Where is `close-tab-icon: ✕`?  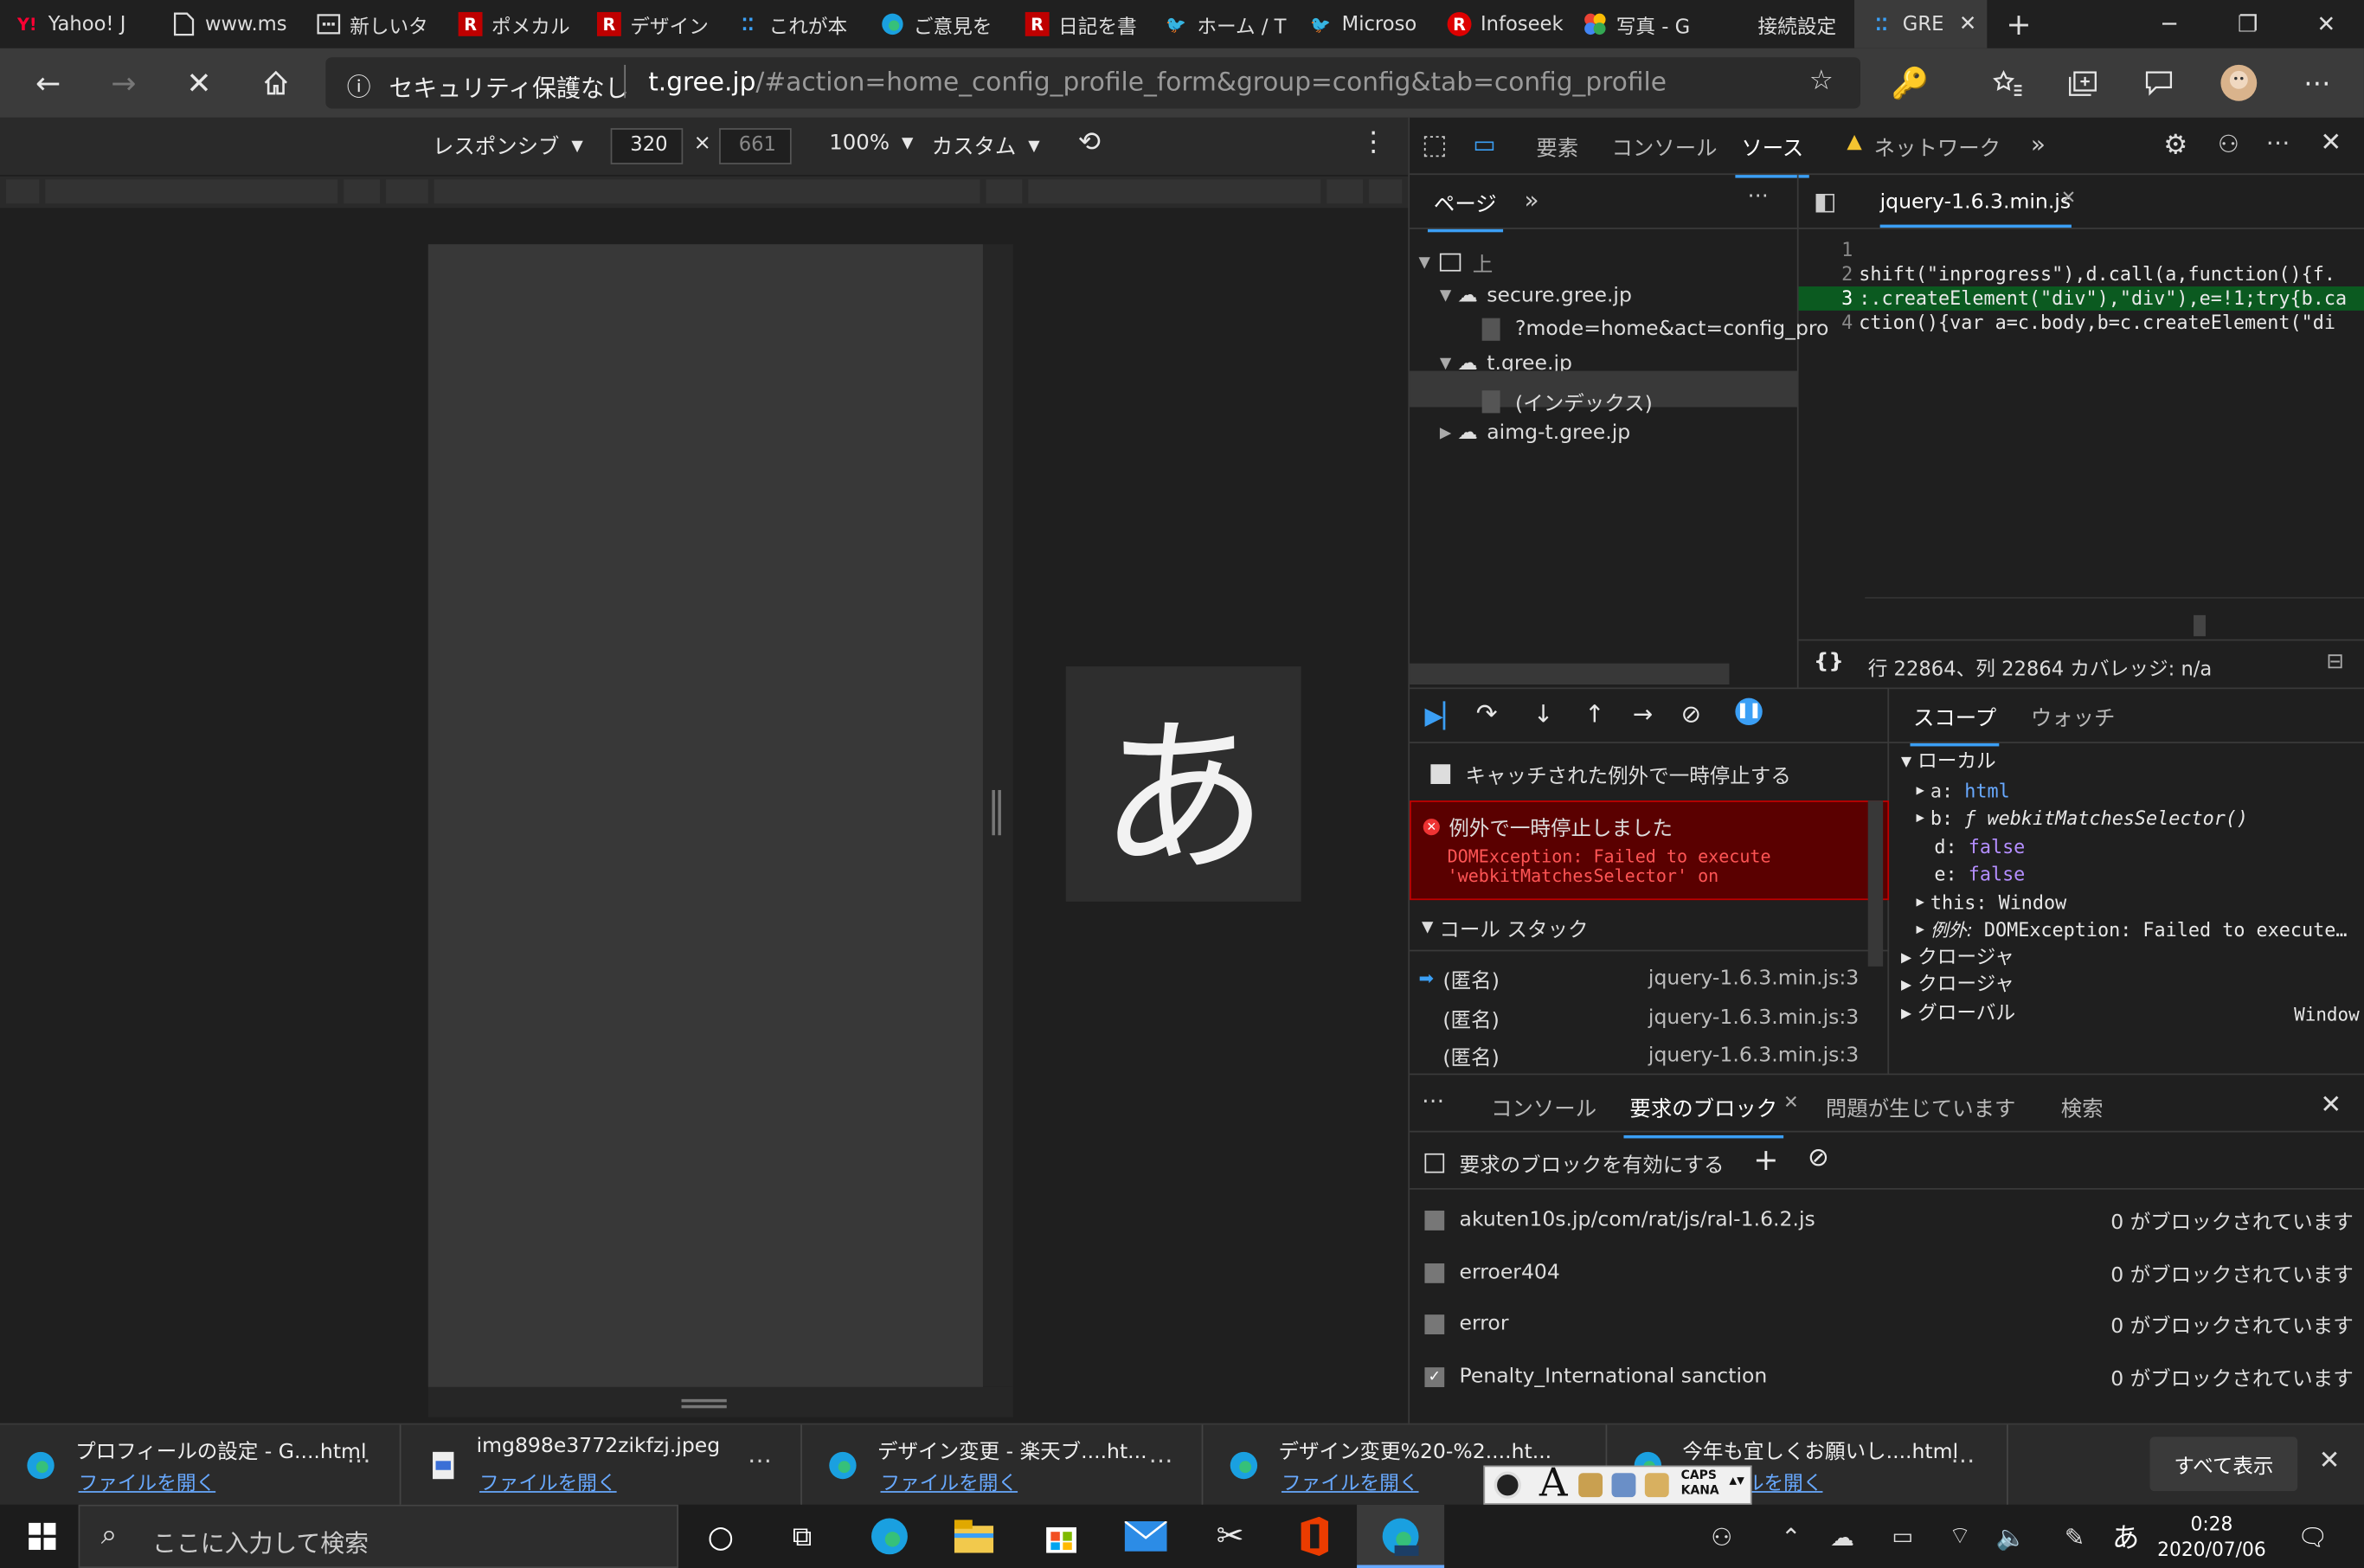 close-tab-icon: ✕ is located at coordinates (1967, 24).